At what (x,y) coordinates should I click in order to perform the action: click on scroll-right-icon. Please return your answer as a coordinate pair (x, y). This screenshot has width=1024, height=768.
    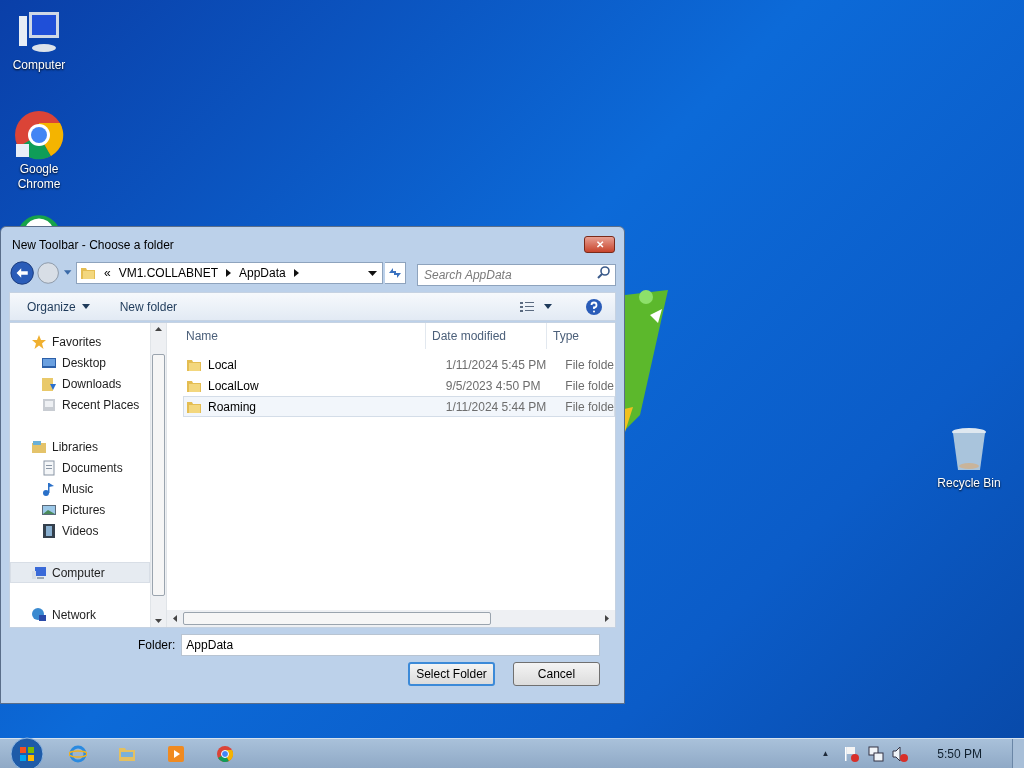
    Looking at the image, I should click on (607, 618).